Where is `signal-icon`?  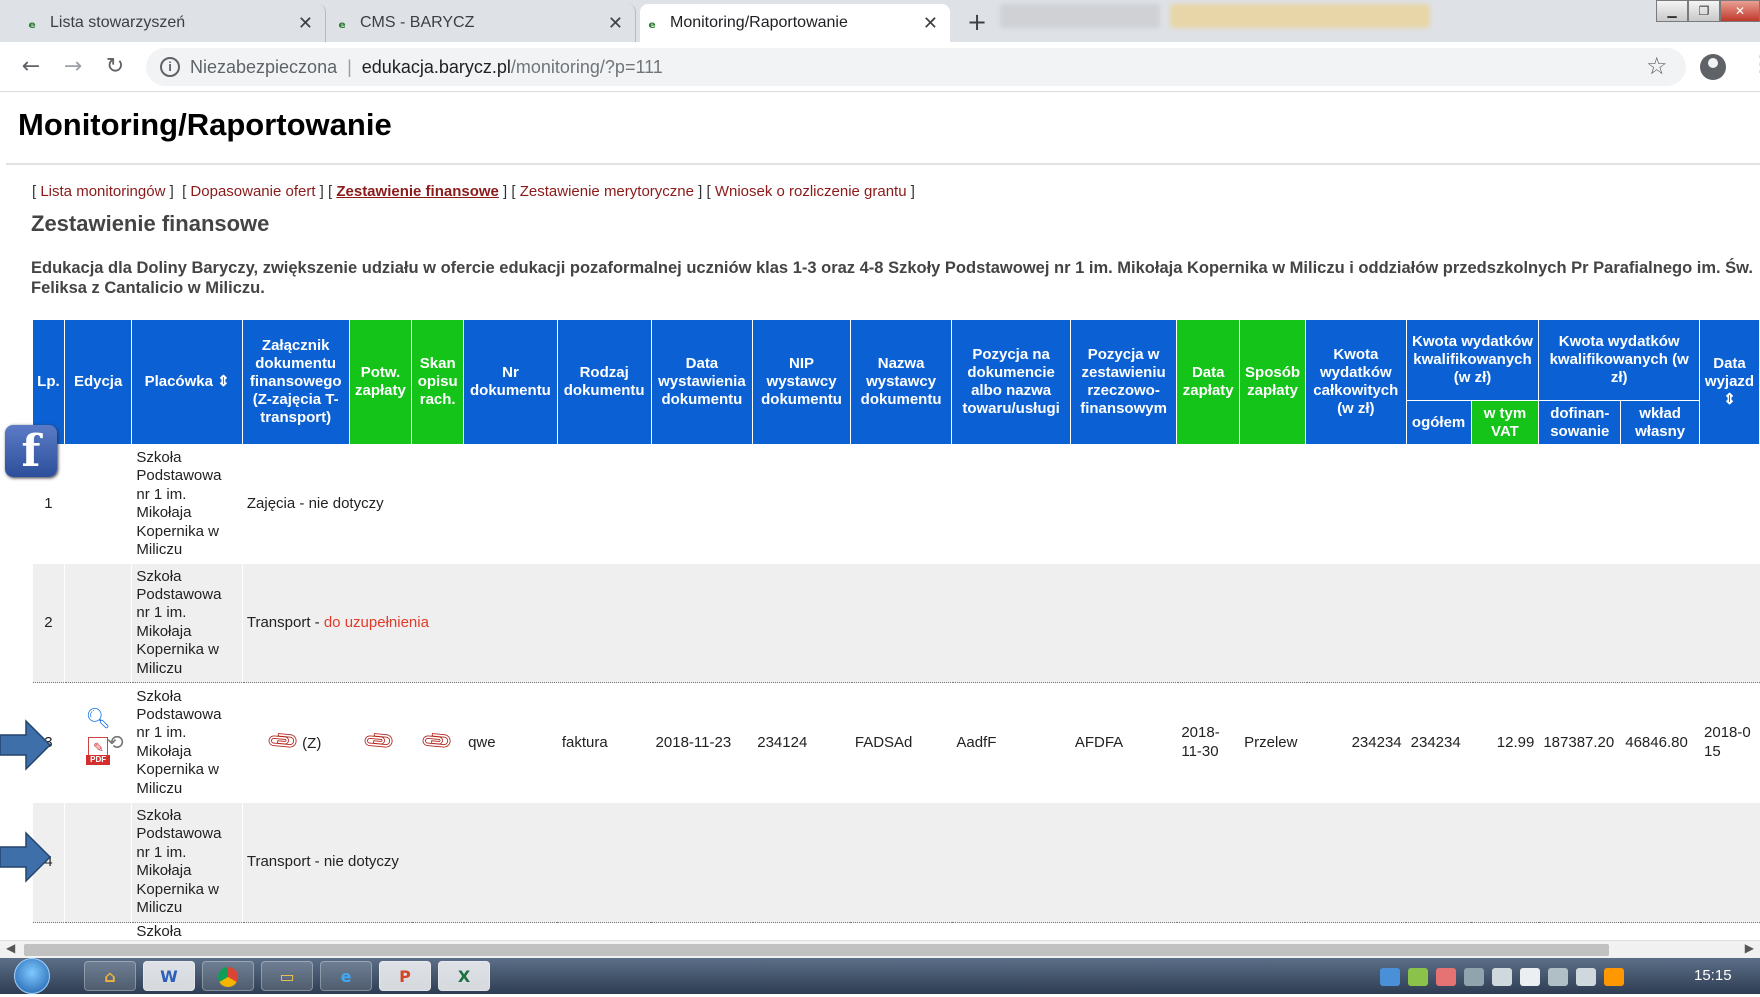 signal-icon is located at coordinates (1502, 977).